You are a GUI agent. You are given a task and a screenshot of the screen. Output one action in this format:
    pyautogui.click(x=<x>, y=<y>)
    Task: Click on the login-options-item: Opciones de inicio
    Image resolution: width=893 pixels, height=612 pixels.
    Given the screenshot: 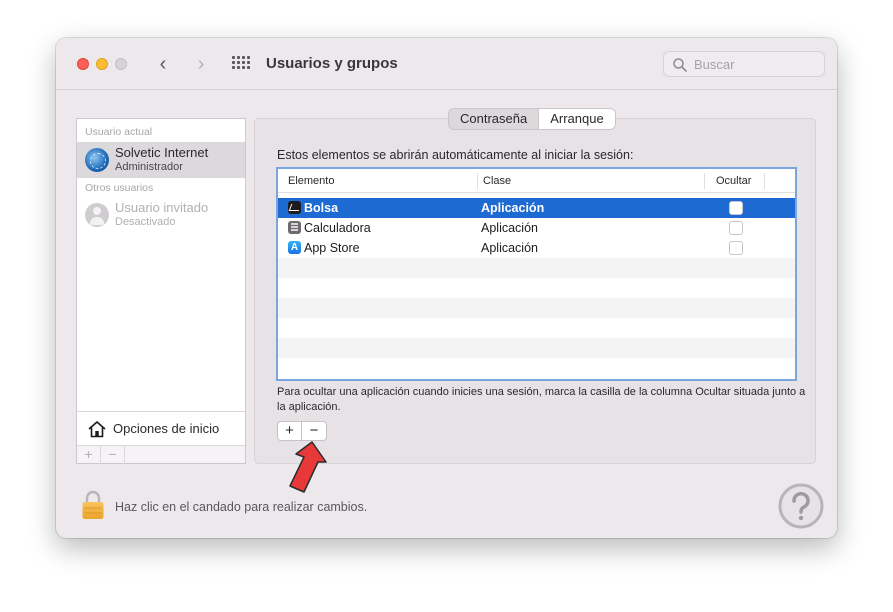 What is the action you would take?
    pyautogui.click(x=161, y=428)
    